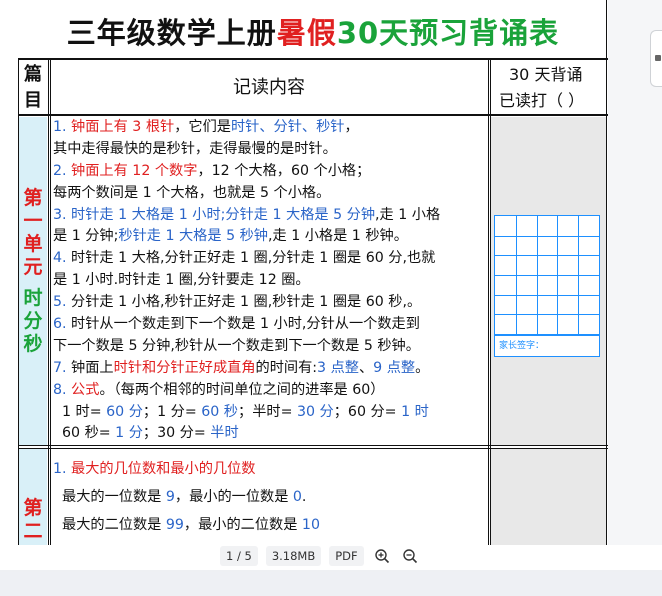 This screenshot has width=662, height=596. I want to click on content-segment: ；60 分=, so click(367, 411).